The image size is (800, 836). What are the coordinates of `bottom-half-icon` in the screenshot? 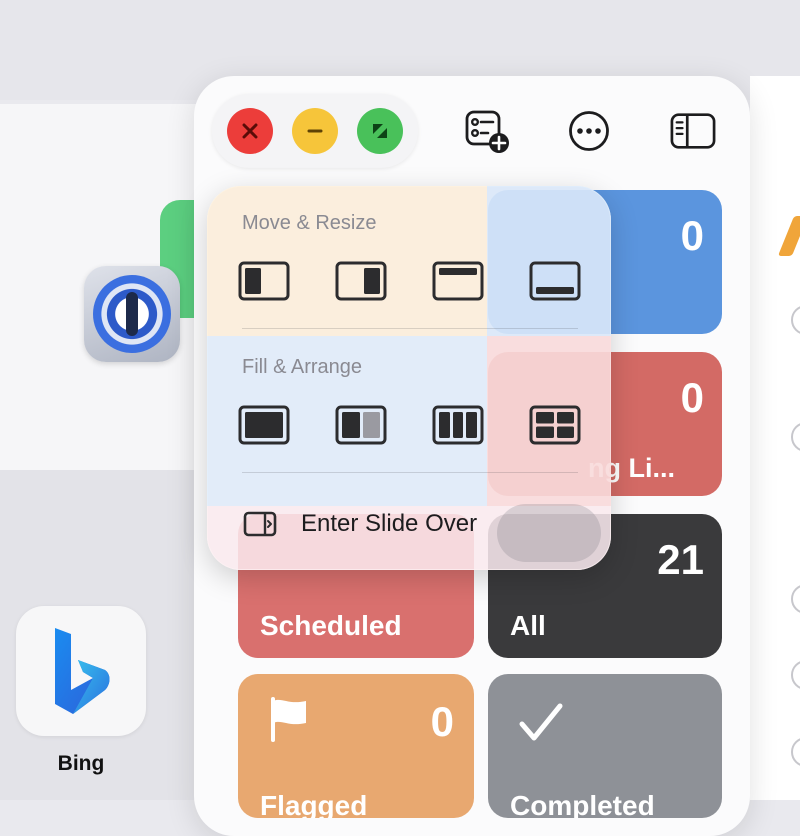 It's located at (555, 281).